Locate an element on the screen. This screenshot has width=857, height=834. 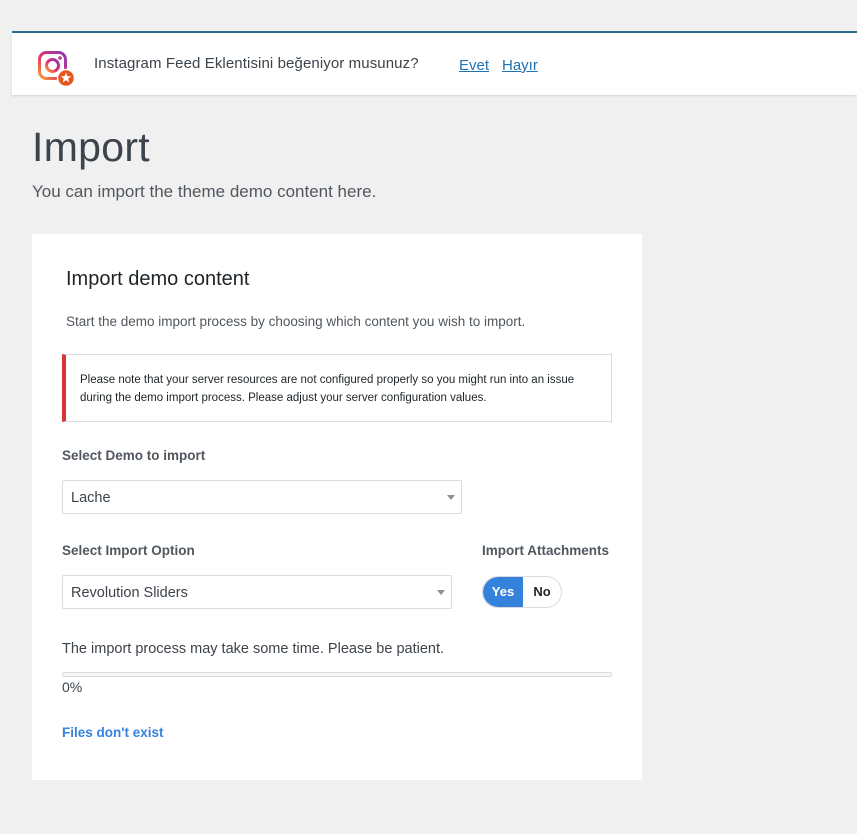
import-progress-text: 0% is located at coordinates (72, 687).